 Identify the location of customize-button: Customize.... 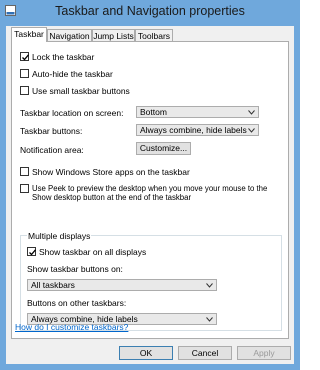
(163, 148).